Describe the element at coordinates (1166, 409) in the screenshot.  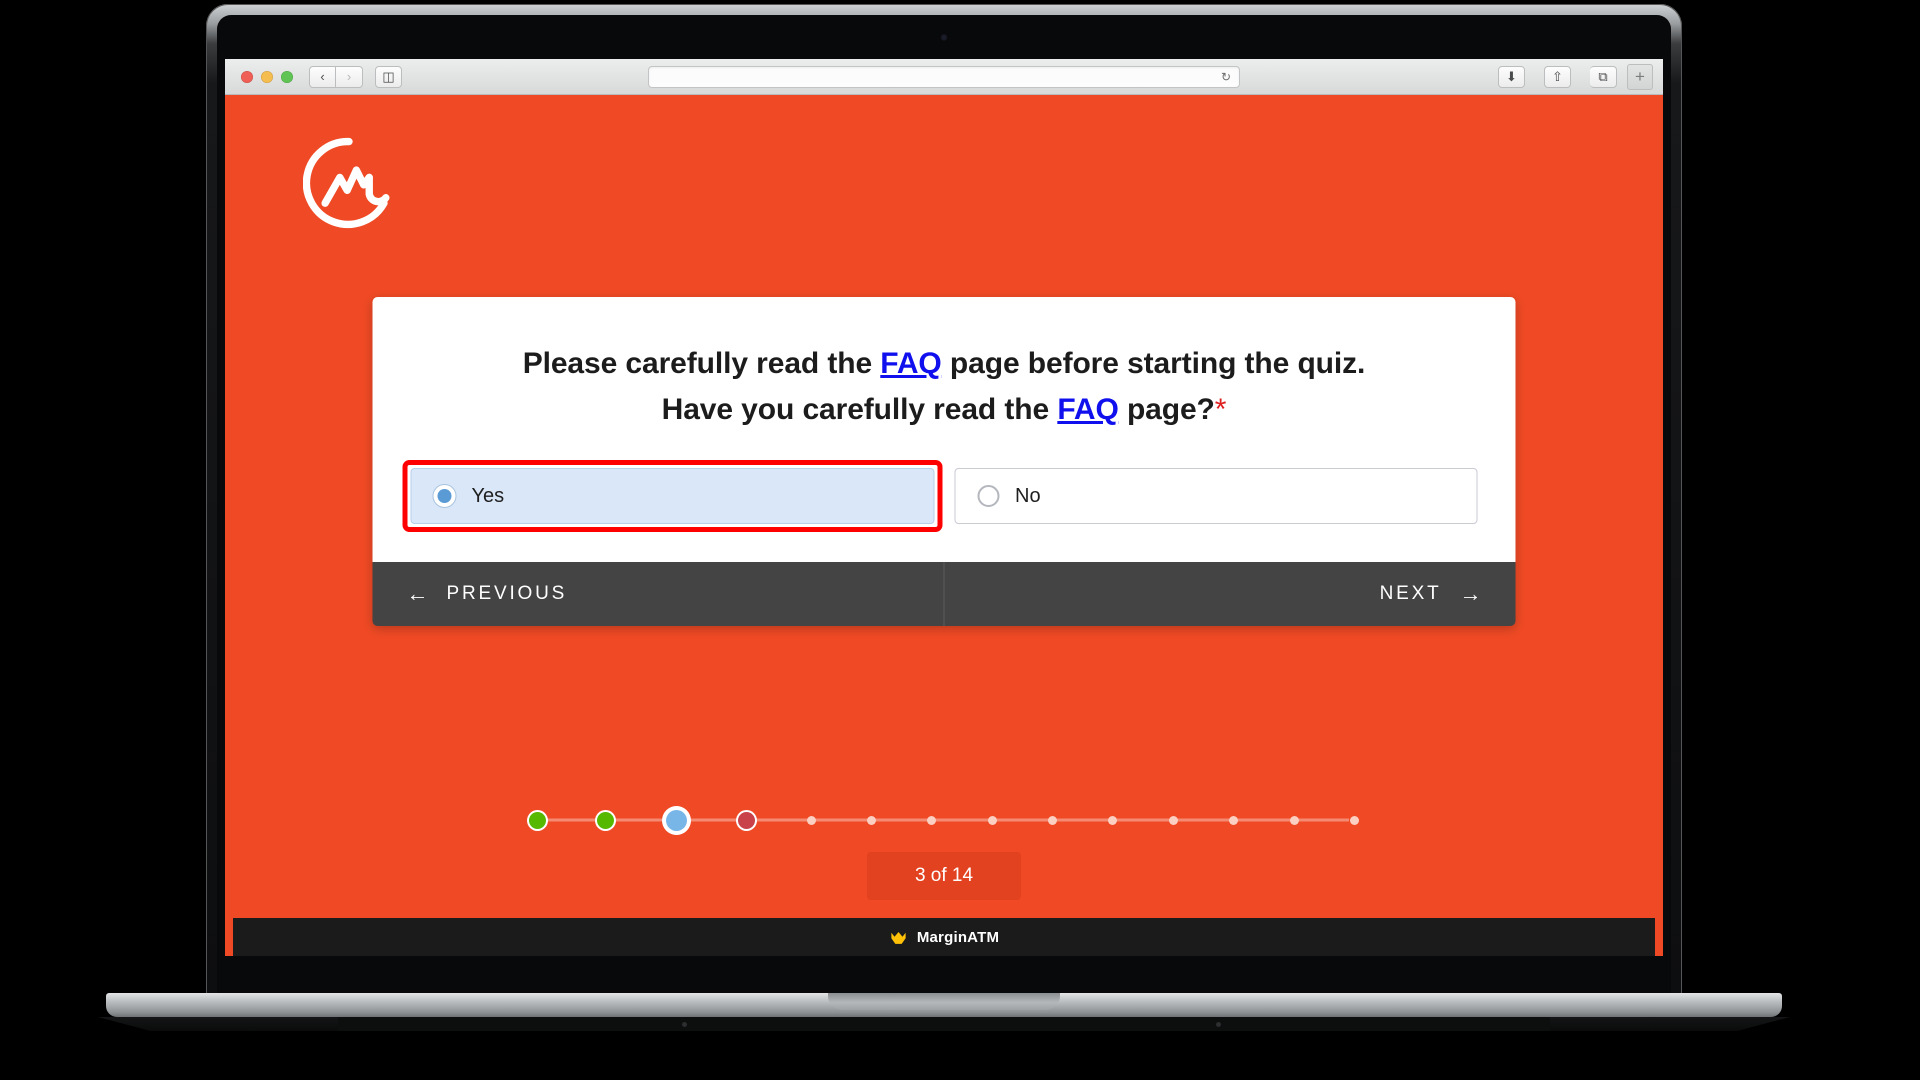
I see `question-suffix-2: page?` at that location.